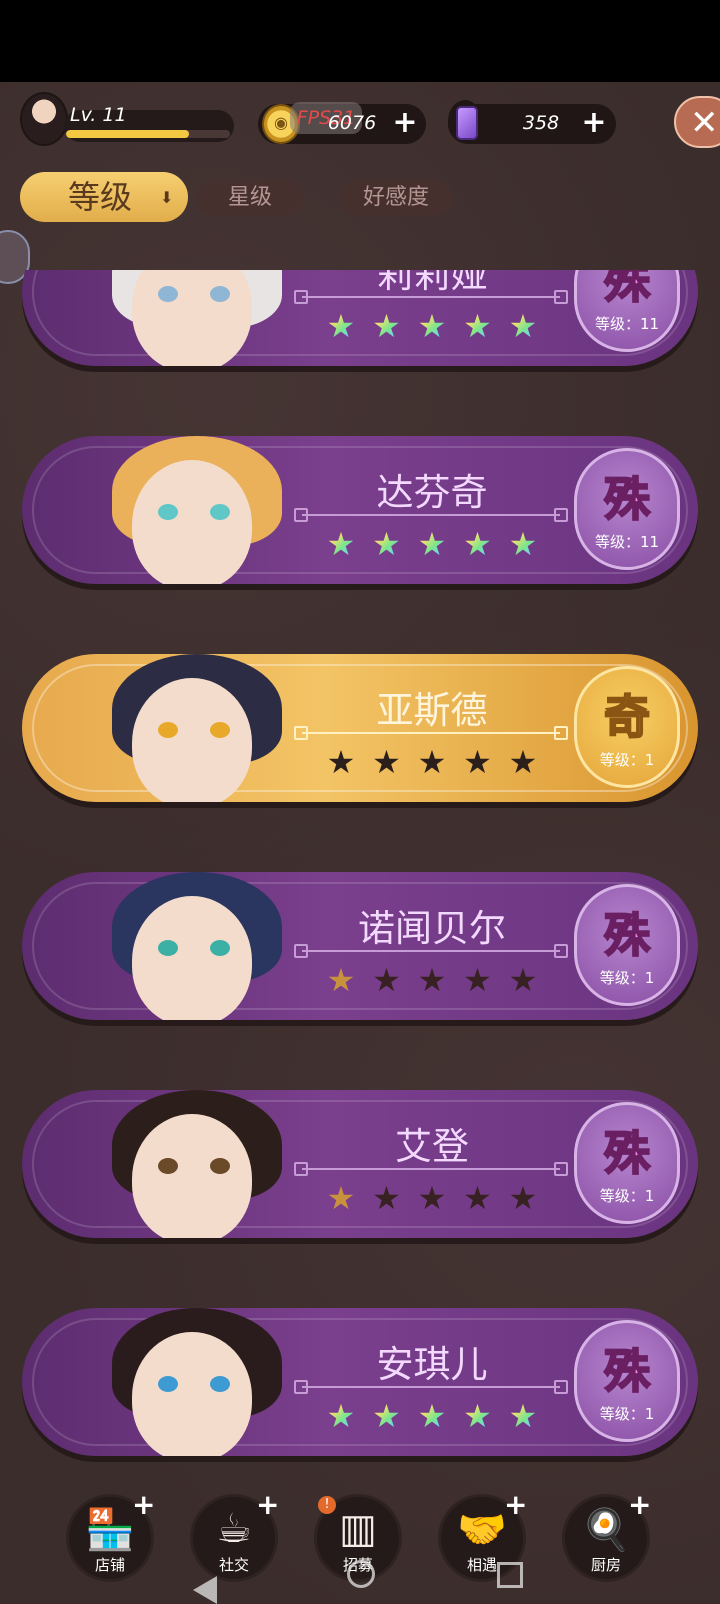 The height and width of the screenshot is (1604, 720). I want to click on exp-bar, so click(148, 134).